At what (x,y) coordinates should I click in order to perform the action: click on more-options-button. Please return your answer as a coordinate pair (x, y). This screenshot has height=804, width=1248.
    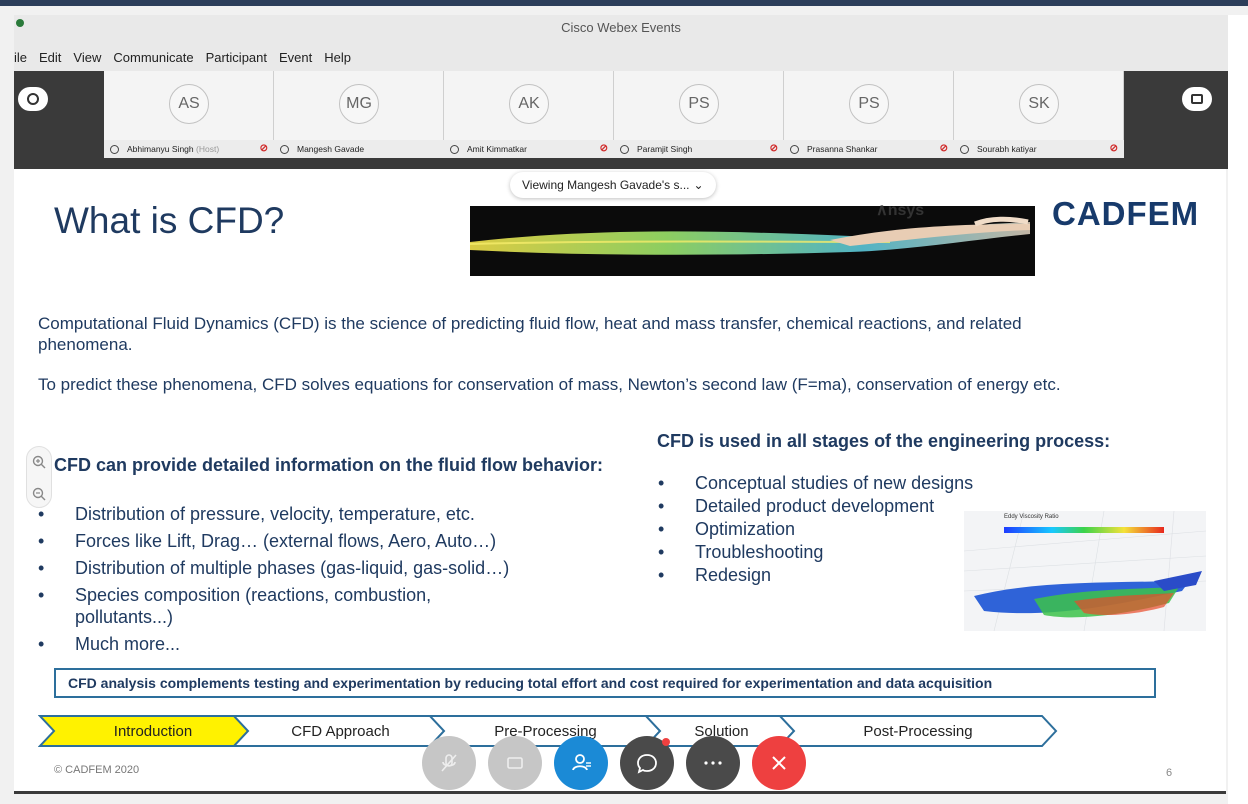
    Looking at the image, I should click on (713, 763).